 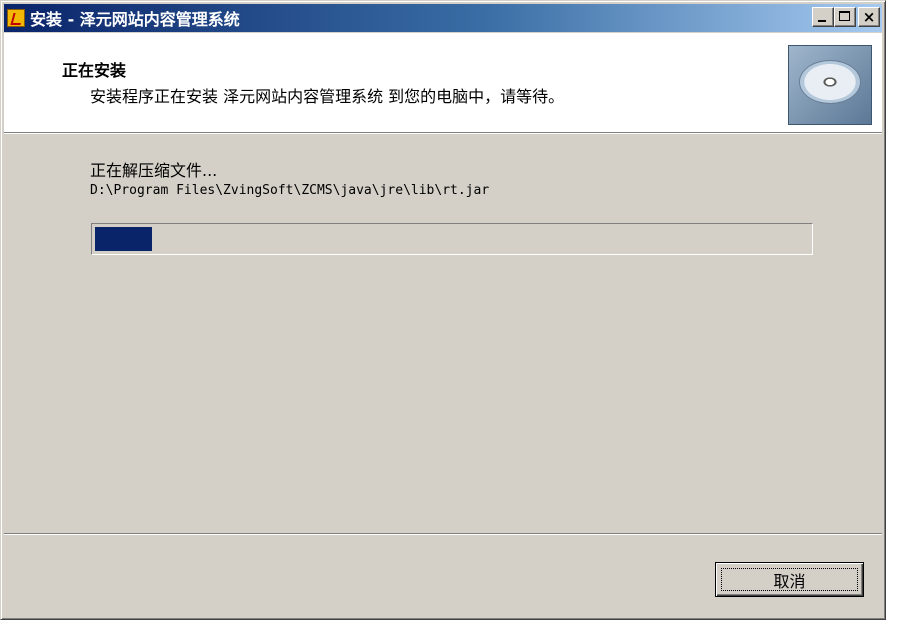 I want to click on window-title: 安装 - 泽元网站内容管理系统, so click(x=135, y=19).